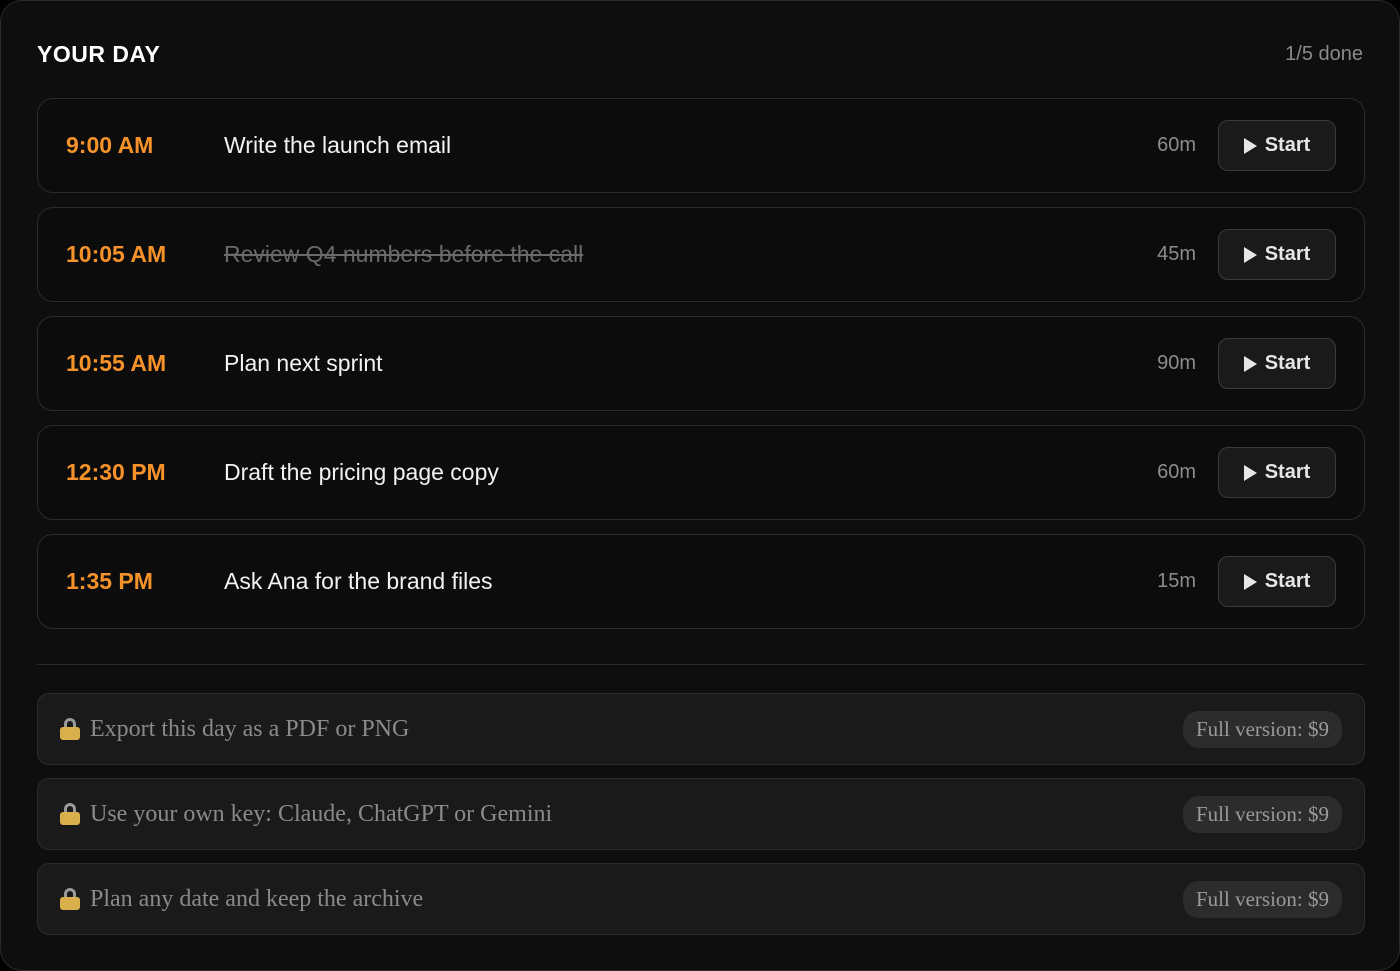  I want to click on divider, so click(701, 664).